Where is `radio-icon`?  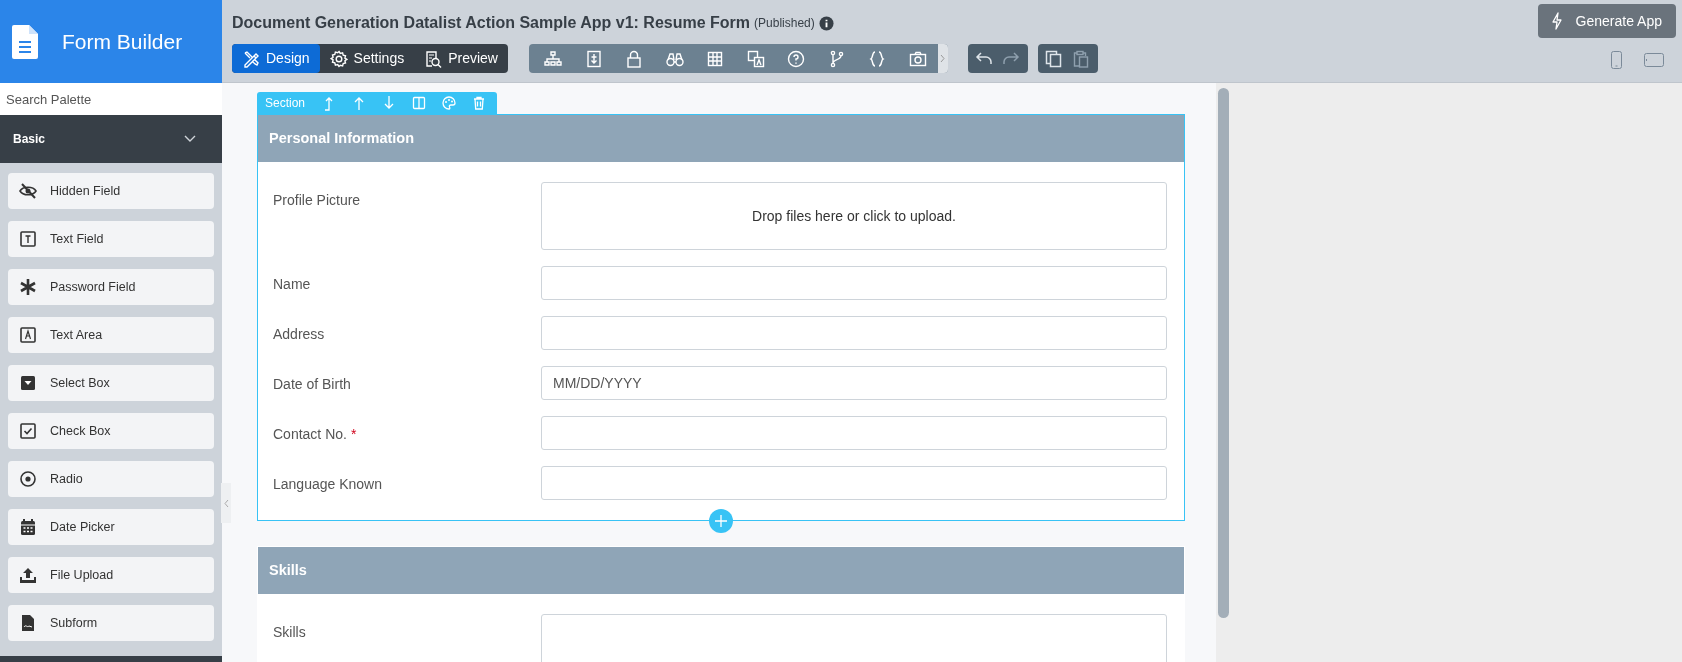 radio-icon is located at coordinates (28, 479).